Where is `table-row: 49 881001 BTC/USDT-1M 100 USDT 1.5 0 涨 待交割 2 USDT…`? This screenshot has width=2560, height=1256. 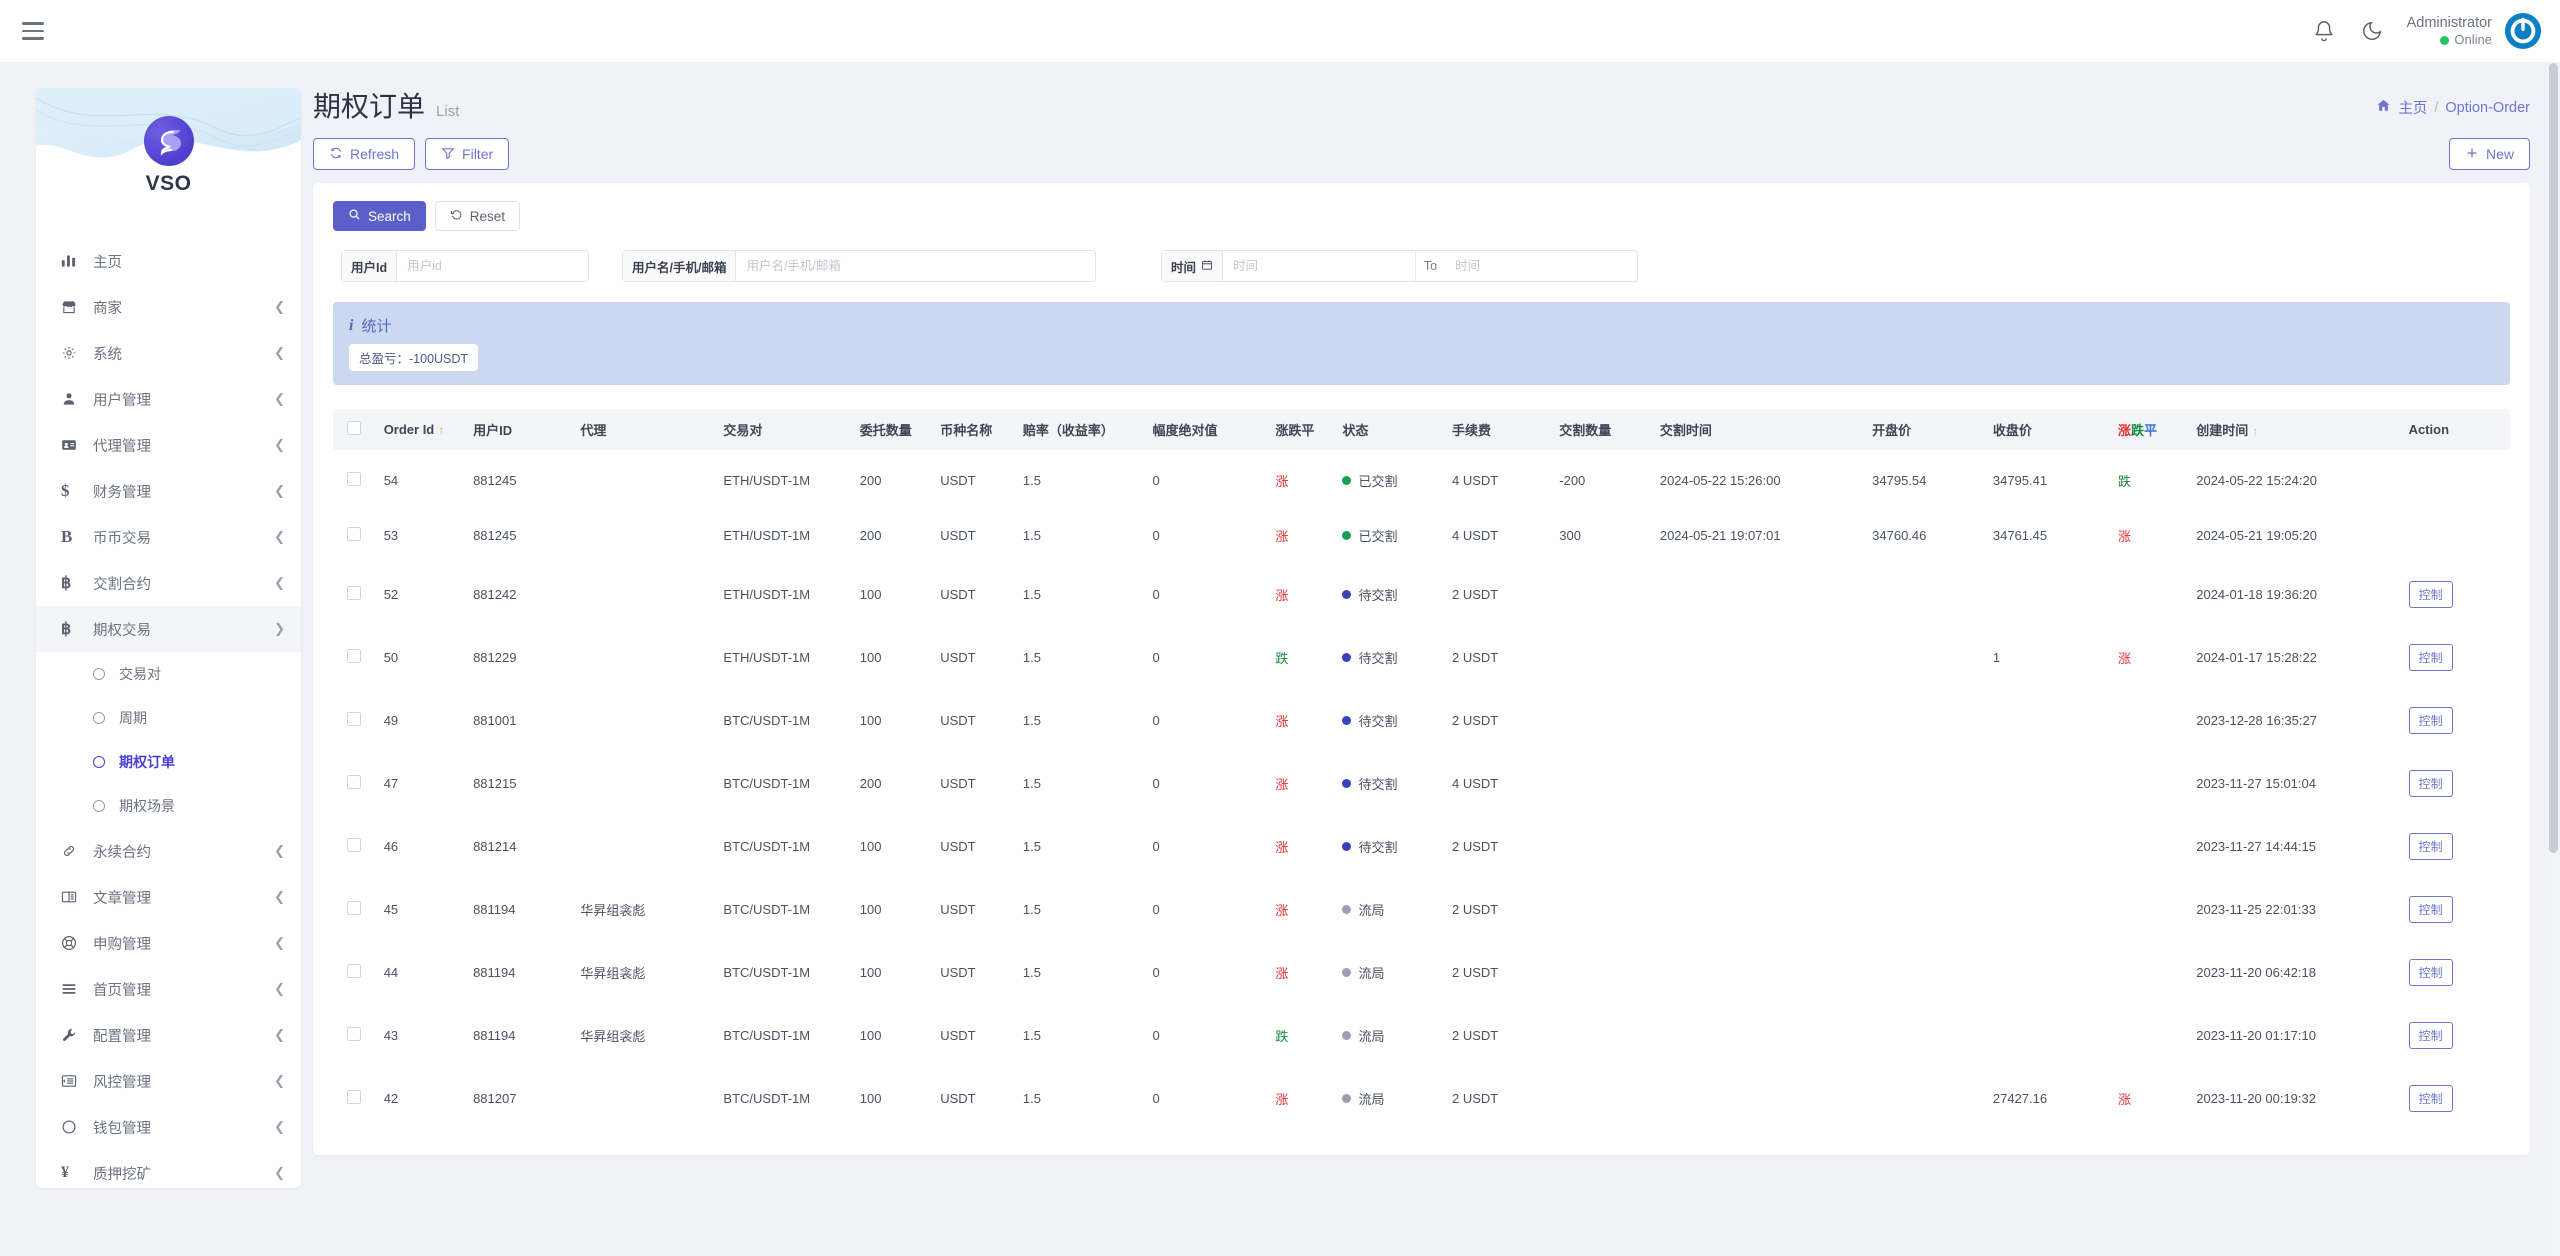 table-row: 49 881001 BTC/USDT-1M 100 USDT 1.5 0 涨 待交割 2 USDT… is located at coordinates (1421, 720).